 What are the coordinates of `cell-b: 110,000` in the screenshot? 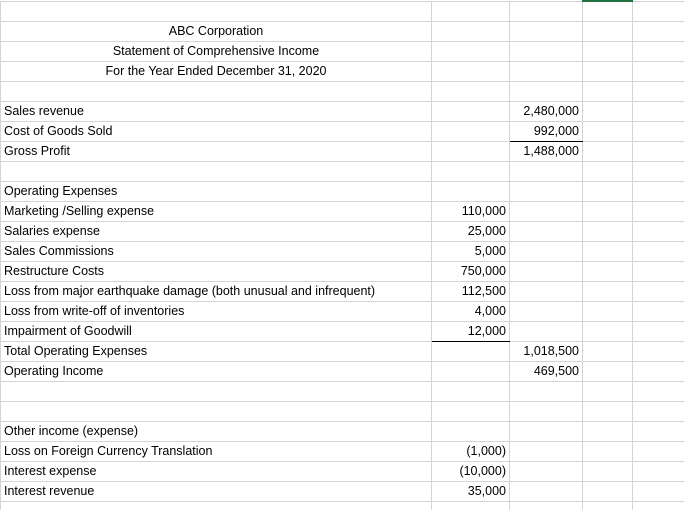 It's located at (470, 211).